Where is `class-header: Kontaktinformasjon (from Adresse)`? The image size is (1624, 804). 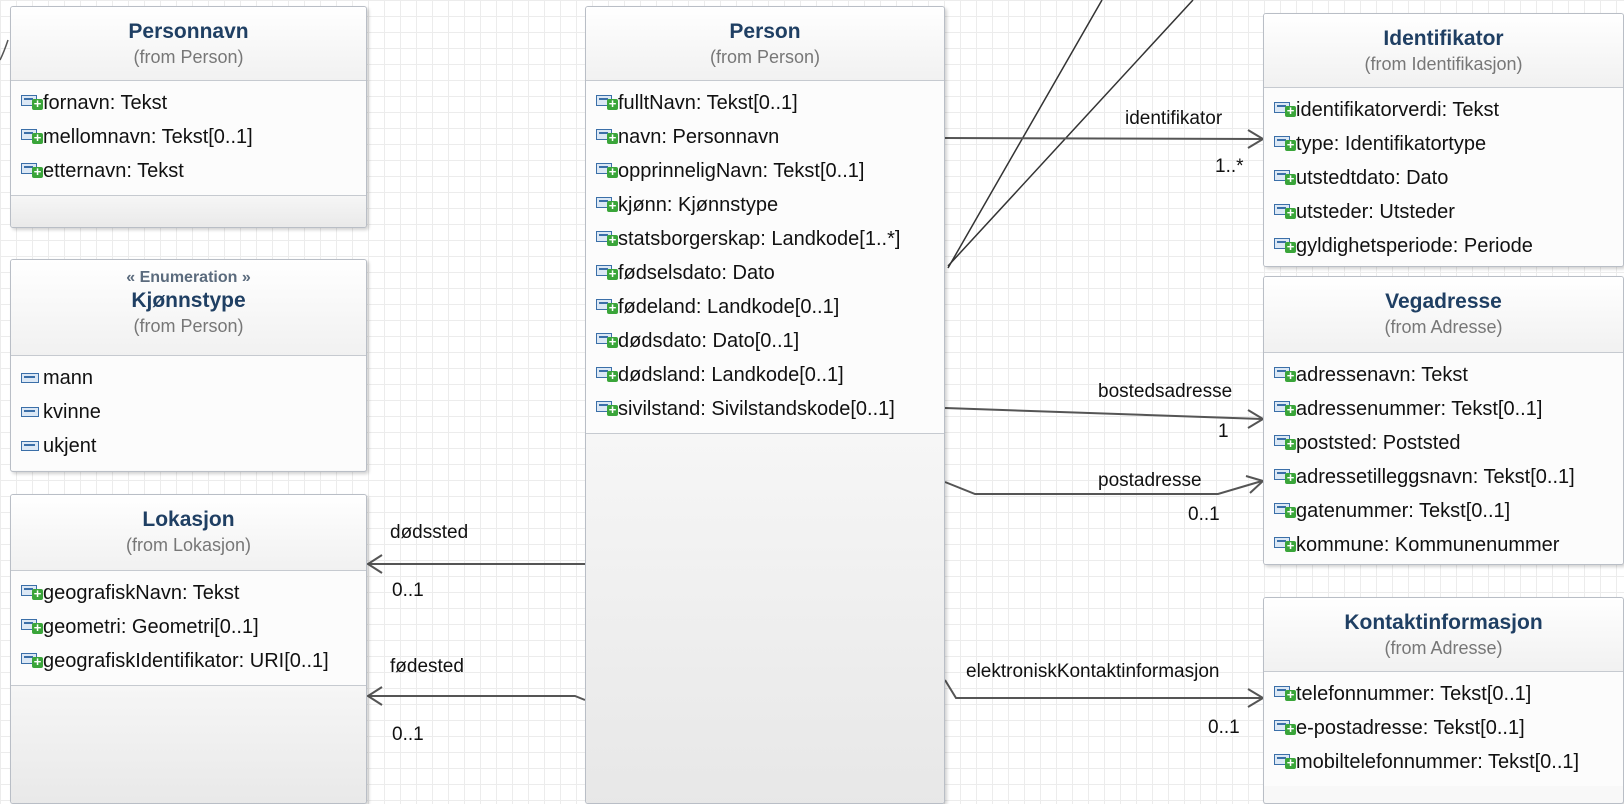 class-header: Kontaktinformasjon (from Adresse) is located at coordinates (1443, 635).